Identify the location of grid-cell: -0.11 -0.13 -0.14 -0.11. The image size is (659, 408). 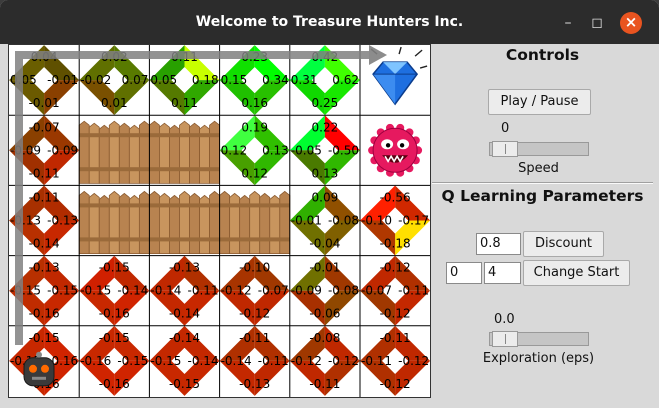
(254, 360).